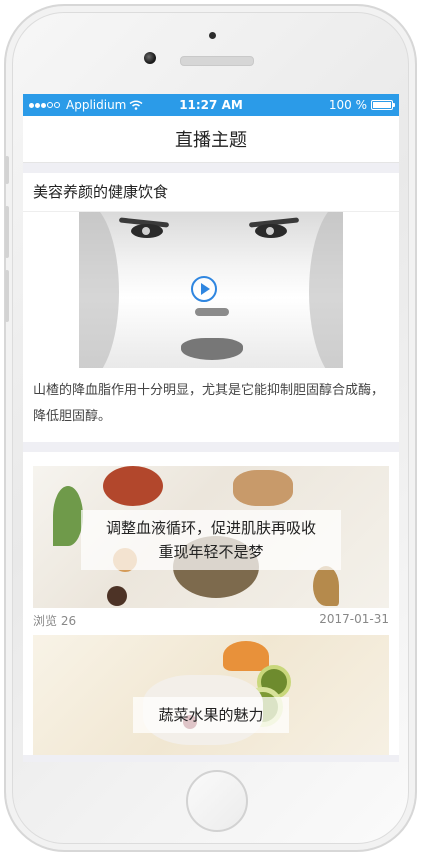  I want to click on view-count-value: 26, so click(68, 621).